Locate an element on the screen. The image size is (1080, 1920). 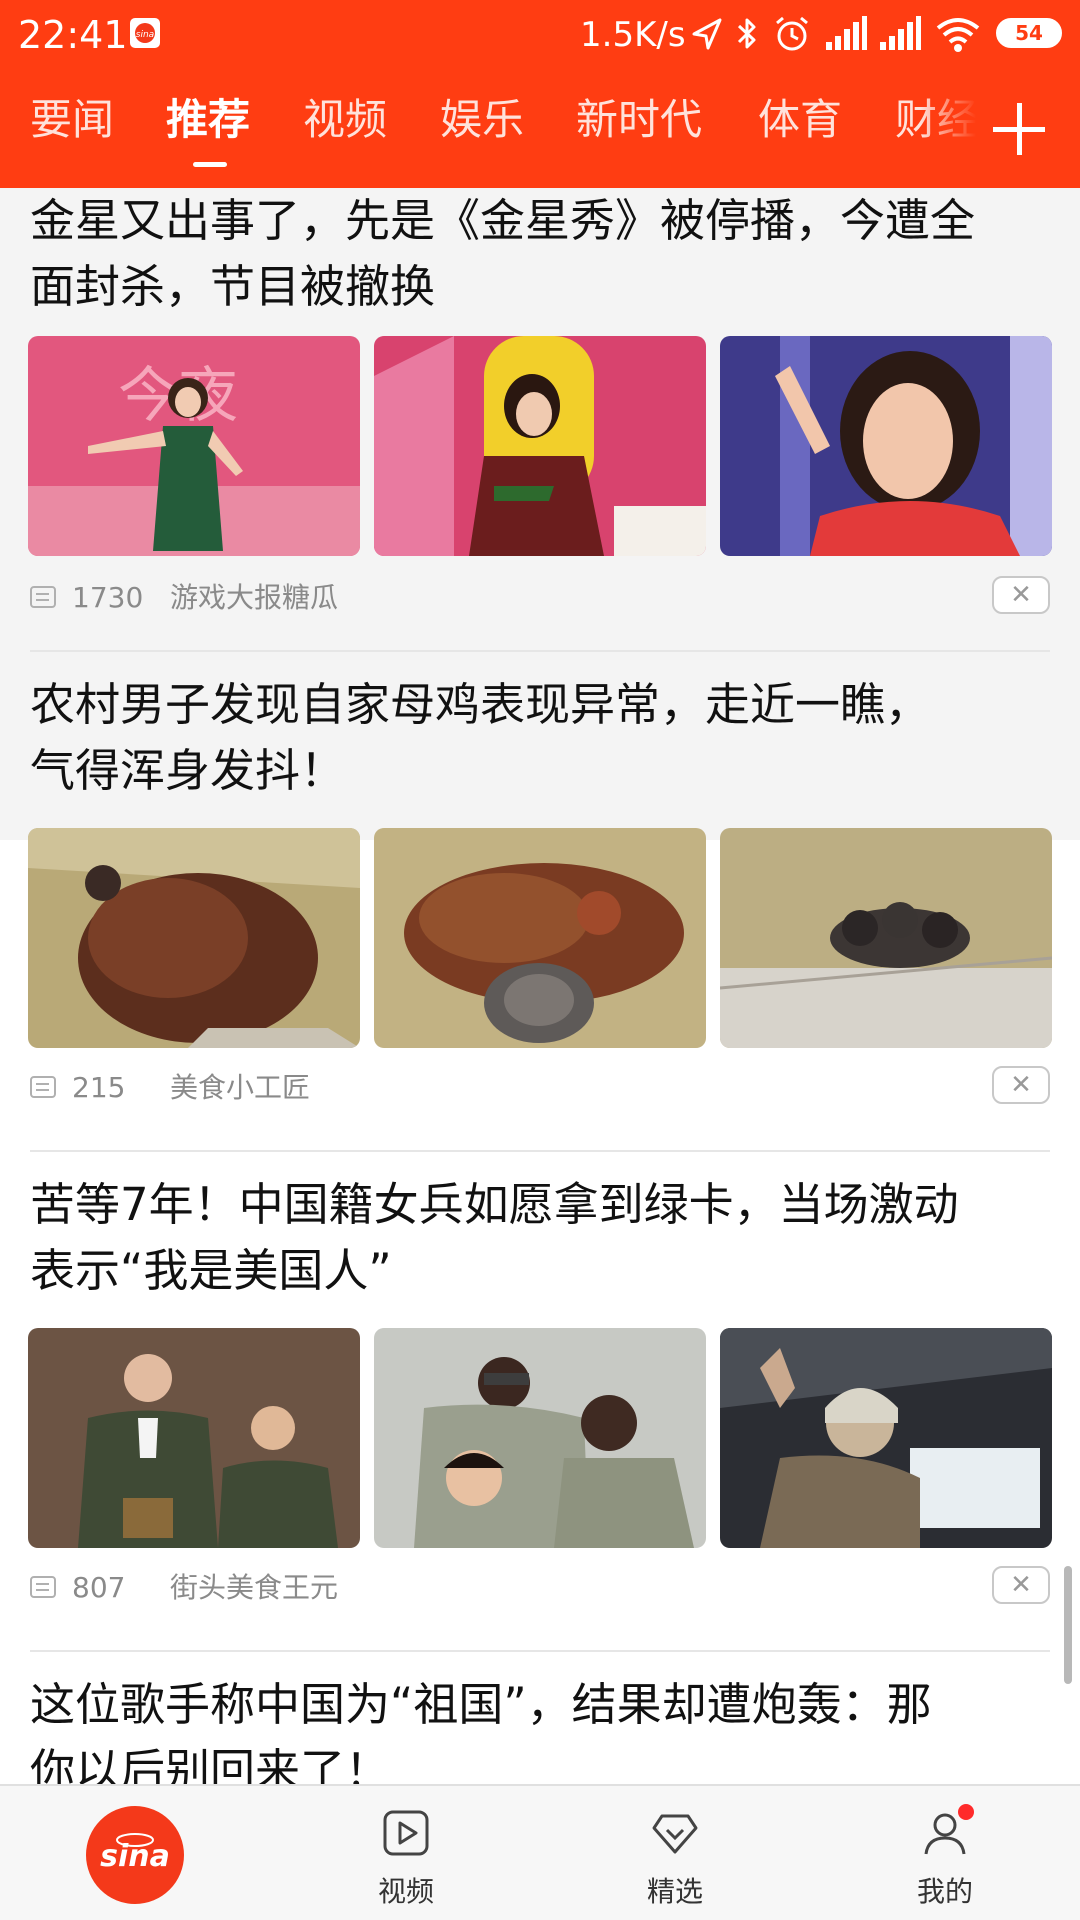
bluetooth-icon is located at coordinates (746, 33).